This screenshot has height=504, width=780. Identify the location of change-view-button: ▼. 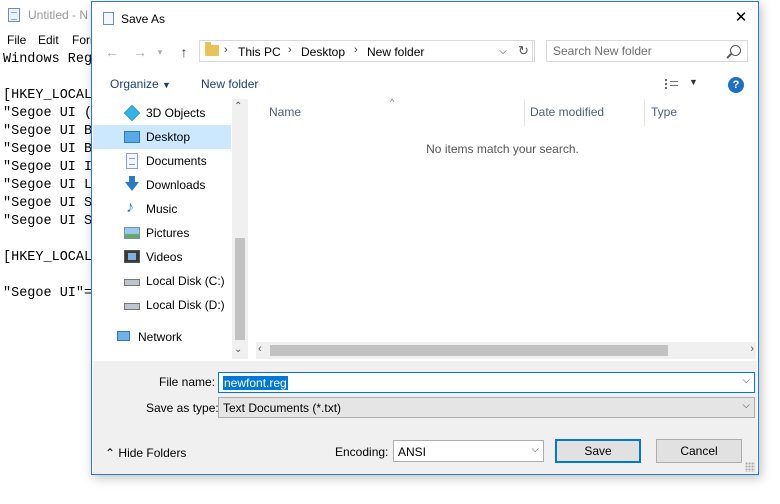
(683, 85).